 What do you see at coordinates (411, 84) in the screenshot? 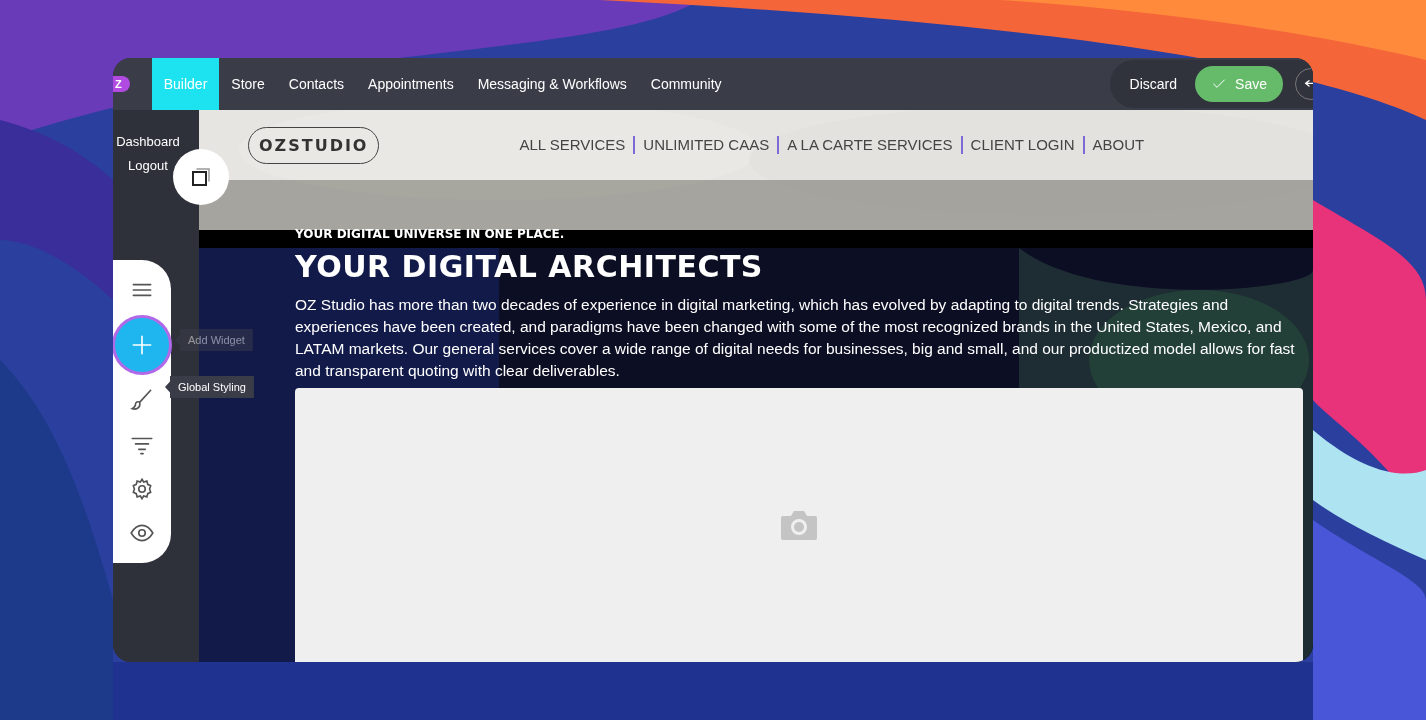
I see `nav-tab: Appointments` at bounding box center [411, 84].